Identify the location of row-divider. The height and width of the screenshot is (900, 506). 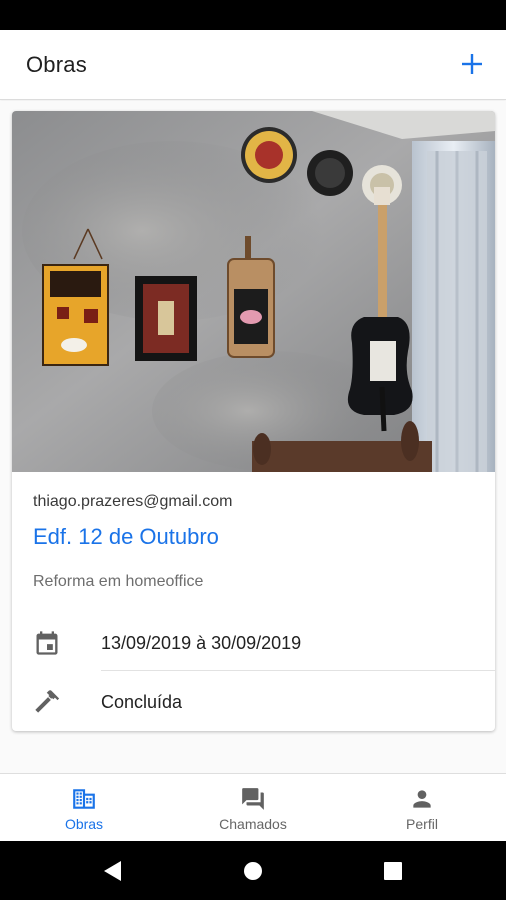
(298, 670).